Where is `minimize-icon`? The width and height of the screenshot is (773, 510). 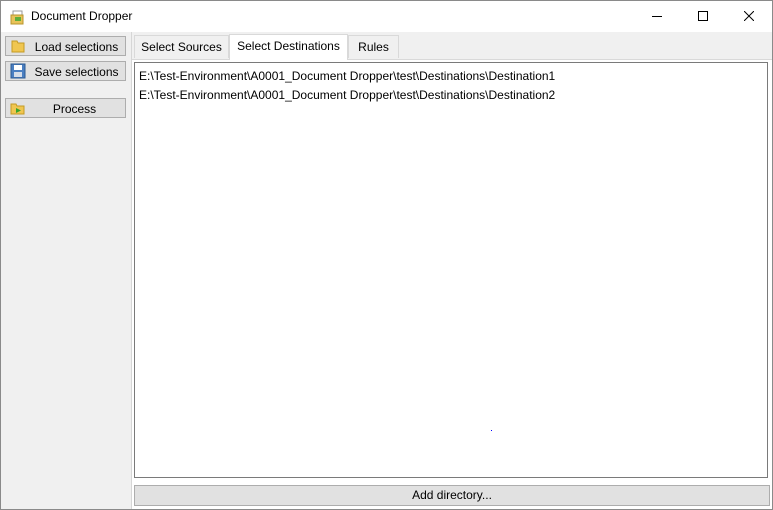
minimize-icon is located at coordinates (657, 16).